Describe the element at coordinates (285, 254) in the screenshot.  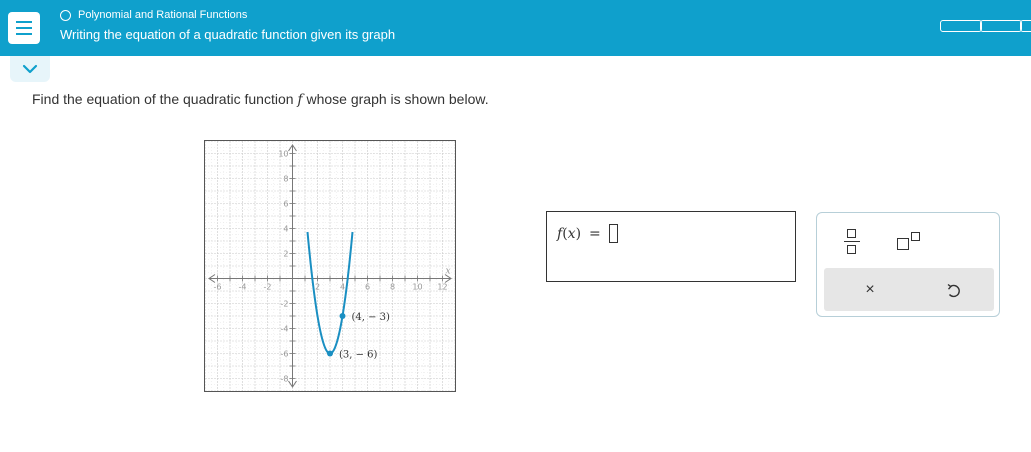
I see `y-tick-label: 2` at that location.